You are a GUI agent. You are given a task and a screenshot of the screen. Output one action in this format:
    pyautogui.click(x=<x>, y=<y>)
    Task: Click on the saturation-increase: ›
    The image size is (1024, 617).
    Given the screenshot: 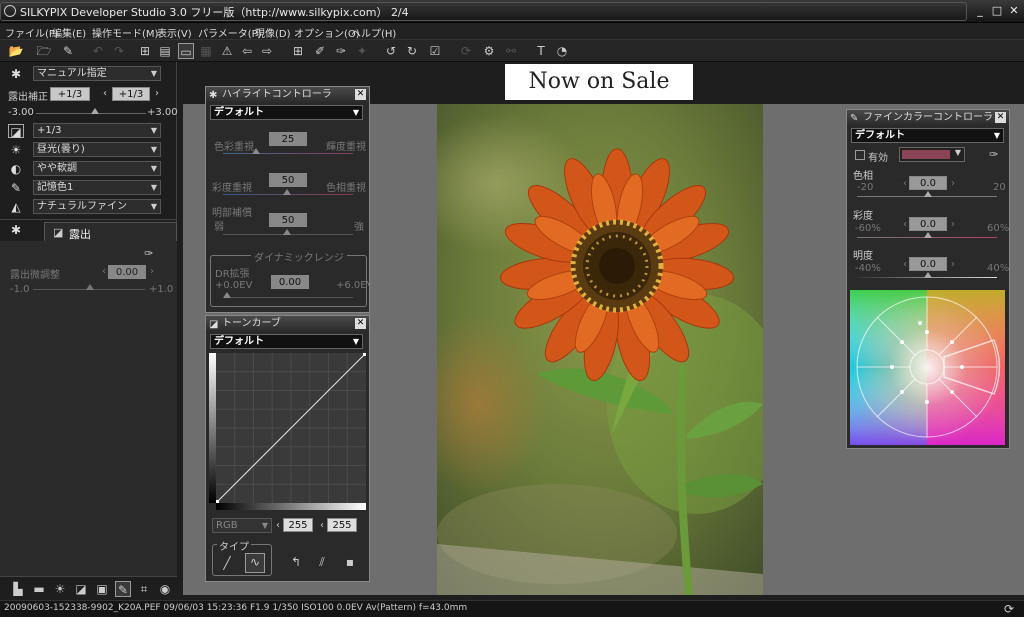 What is the action you would take?
    pyautogui.click(x=953, y=224)
    